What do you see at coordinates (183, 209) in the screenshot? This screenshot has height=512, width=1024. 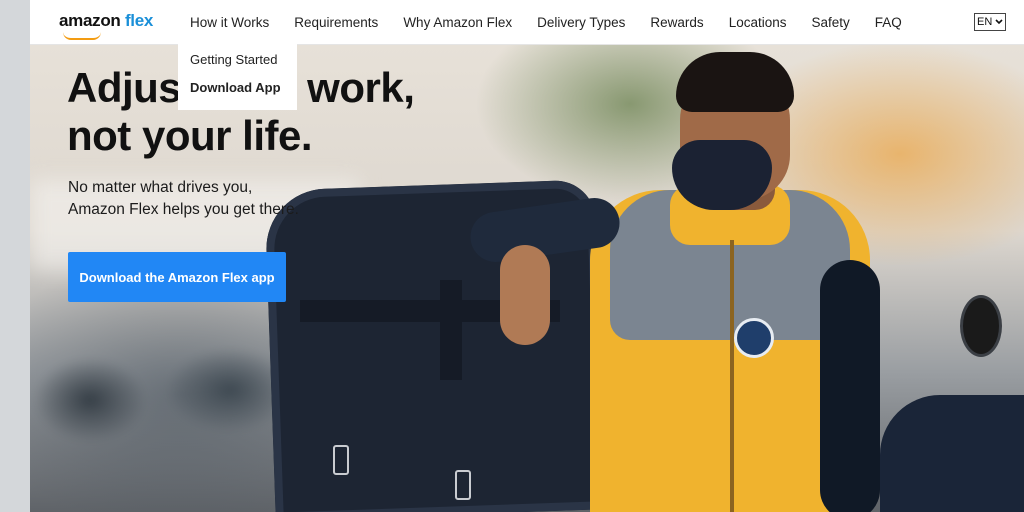 I see `subtext-line-2: Amazon Flex helps you get there.` at bounding box center [183, 209].